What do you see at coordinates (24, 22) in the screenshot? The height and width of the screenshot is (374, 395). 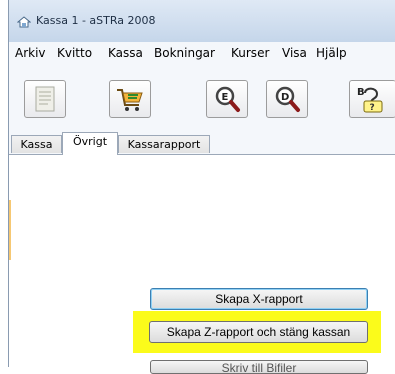 I see `app-icon` at bounding box center [24, 22].